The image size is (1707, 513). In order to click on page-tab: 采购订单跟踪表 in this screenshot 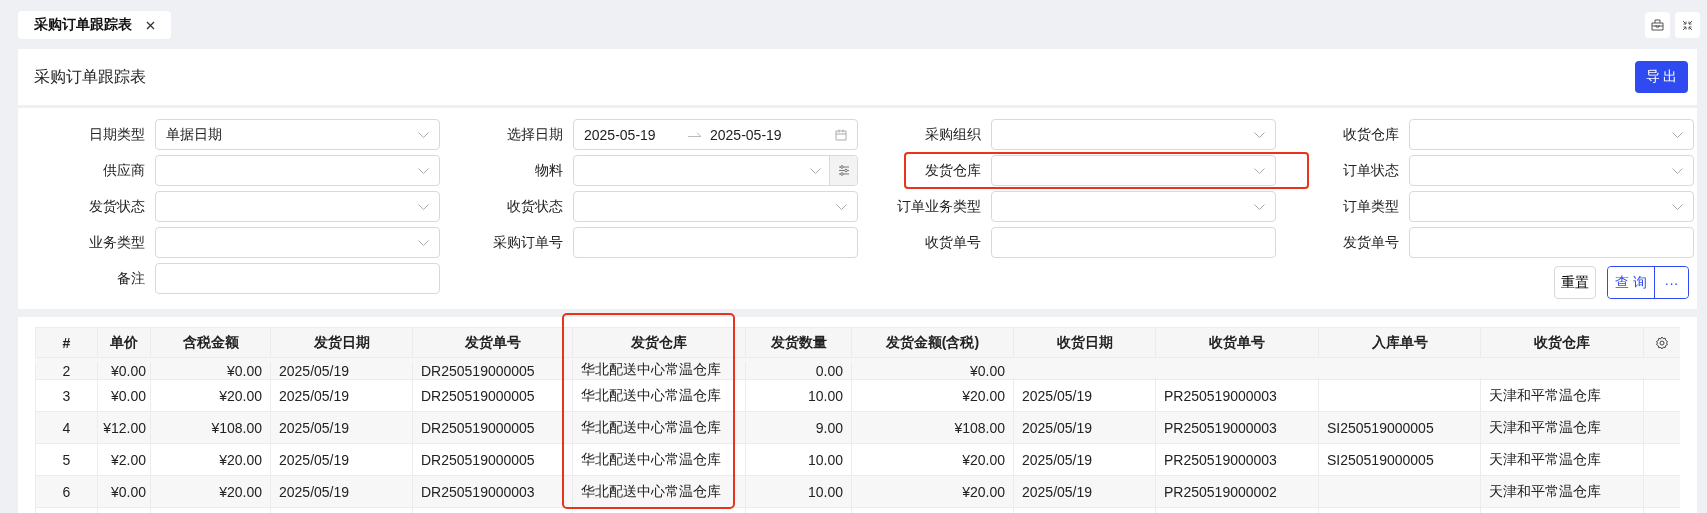, I will do `click(94, 25)`.